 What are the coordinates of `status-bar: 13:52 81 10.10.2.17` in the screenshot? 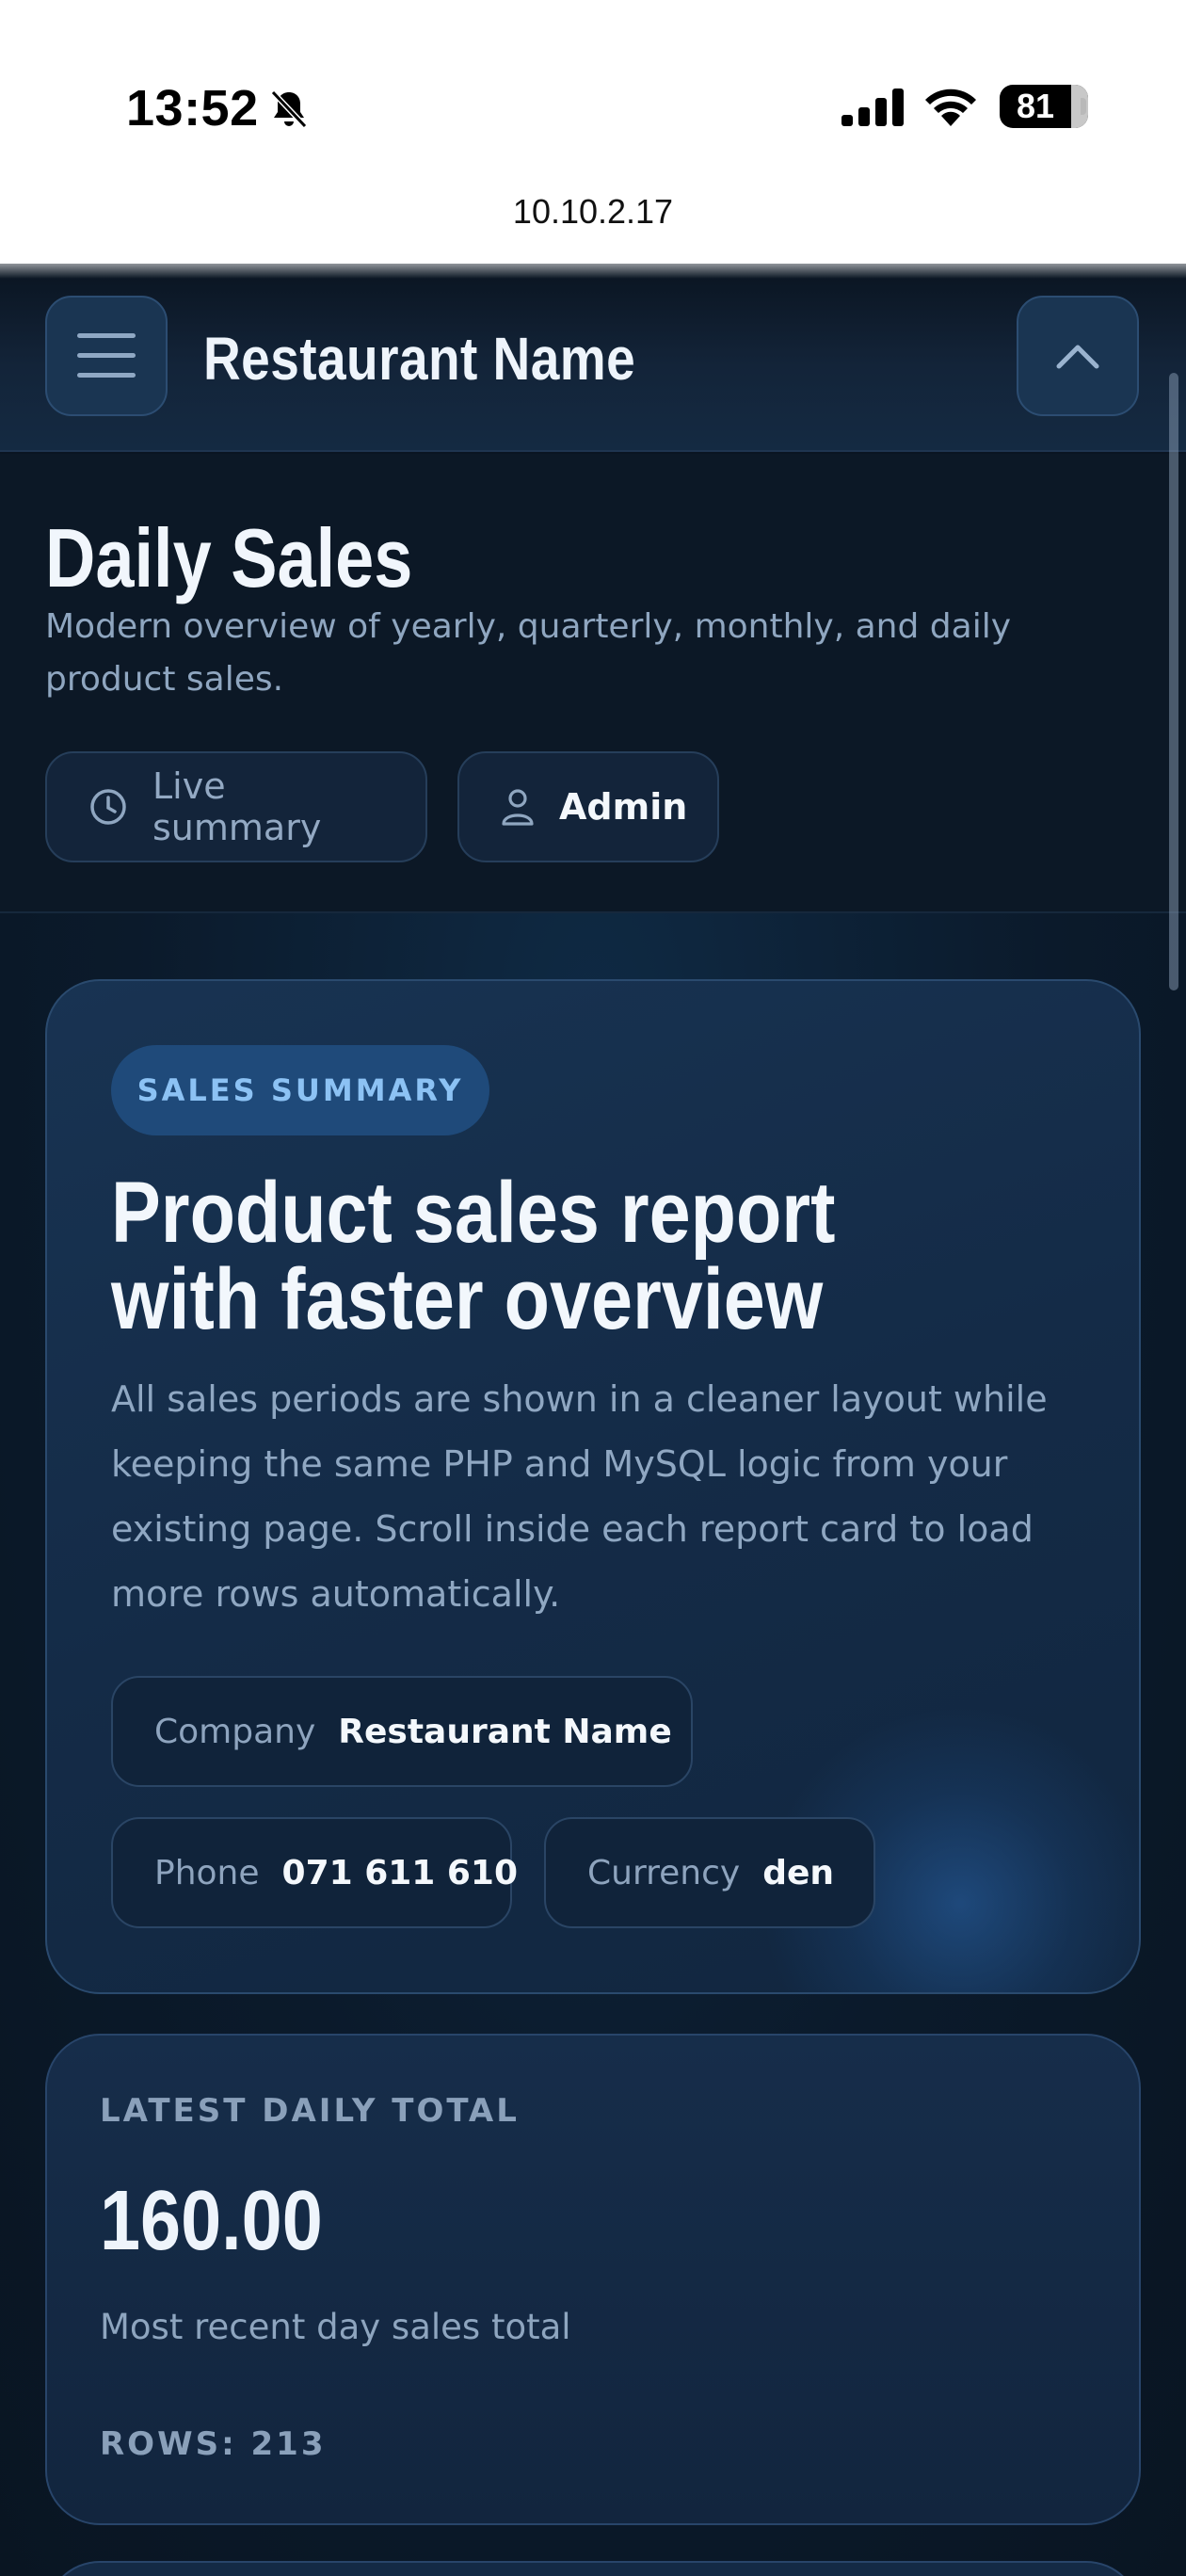 It's located at (593, 132).